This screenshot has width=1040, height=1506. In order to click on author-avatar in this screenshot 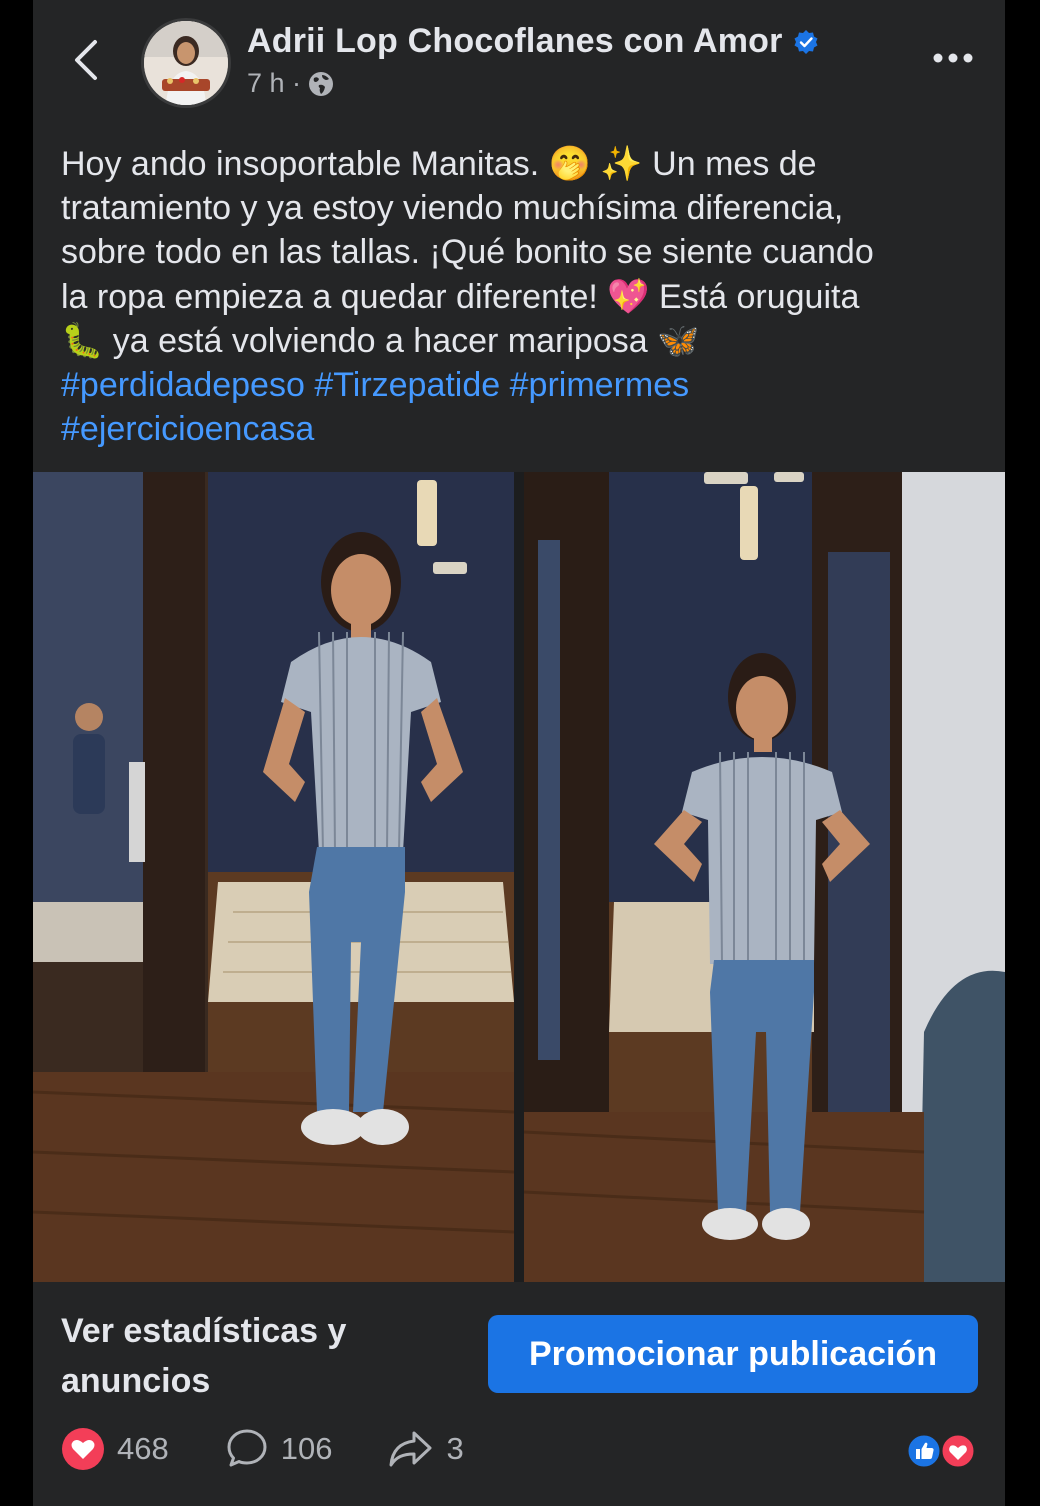, I will do `click(186, 63)`.